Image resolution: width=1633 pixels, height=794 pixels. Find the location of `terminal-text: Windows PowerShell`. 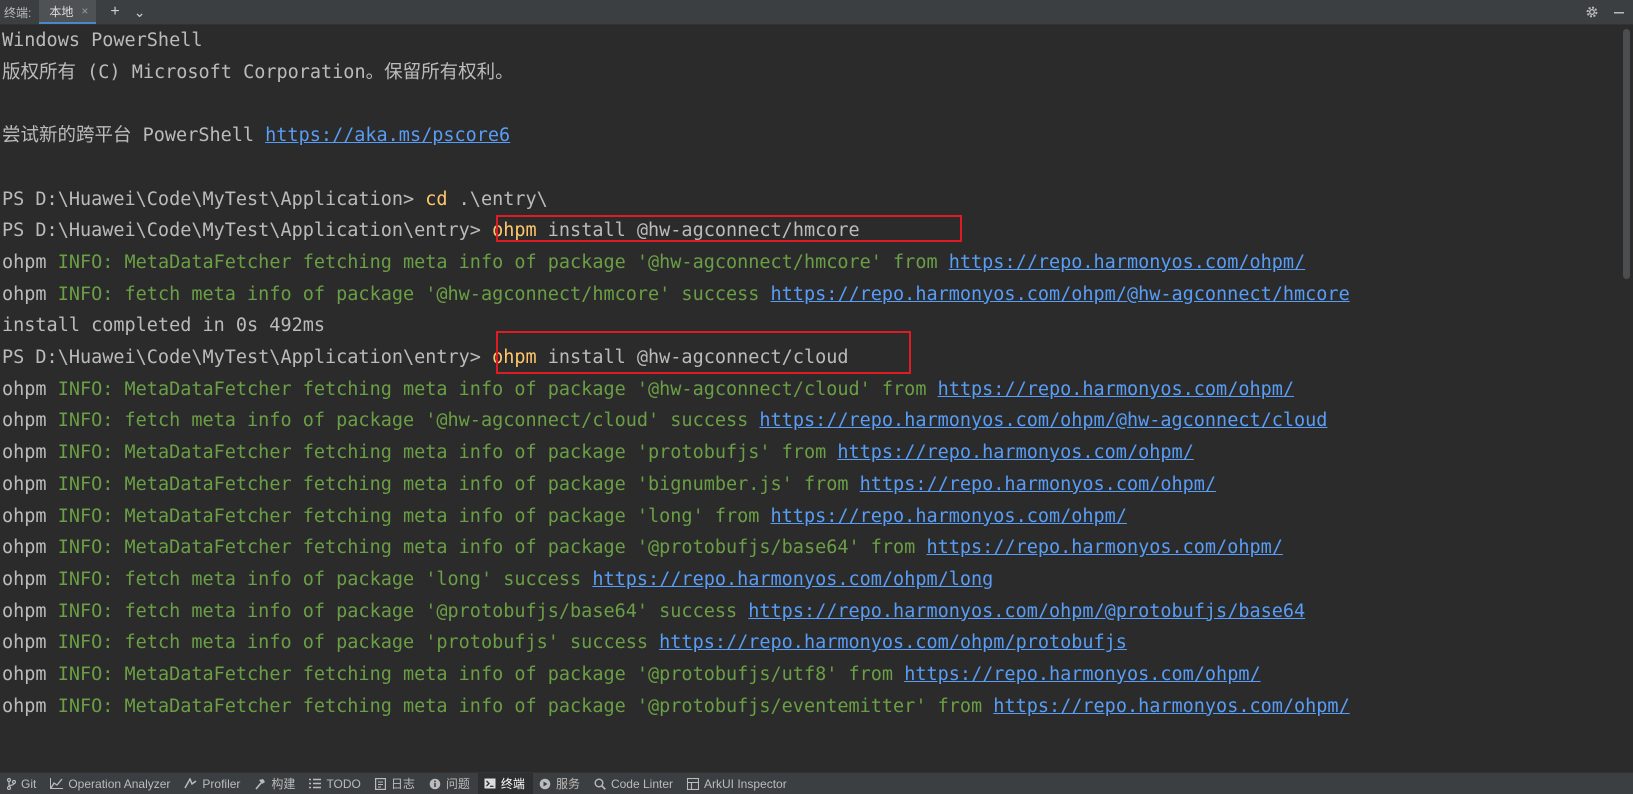

terminal-text: Windows PowerShell is located at coordinates (102, 40).